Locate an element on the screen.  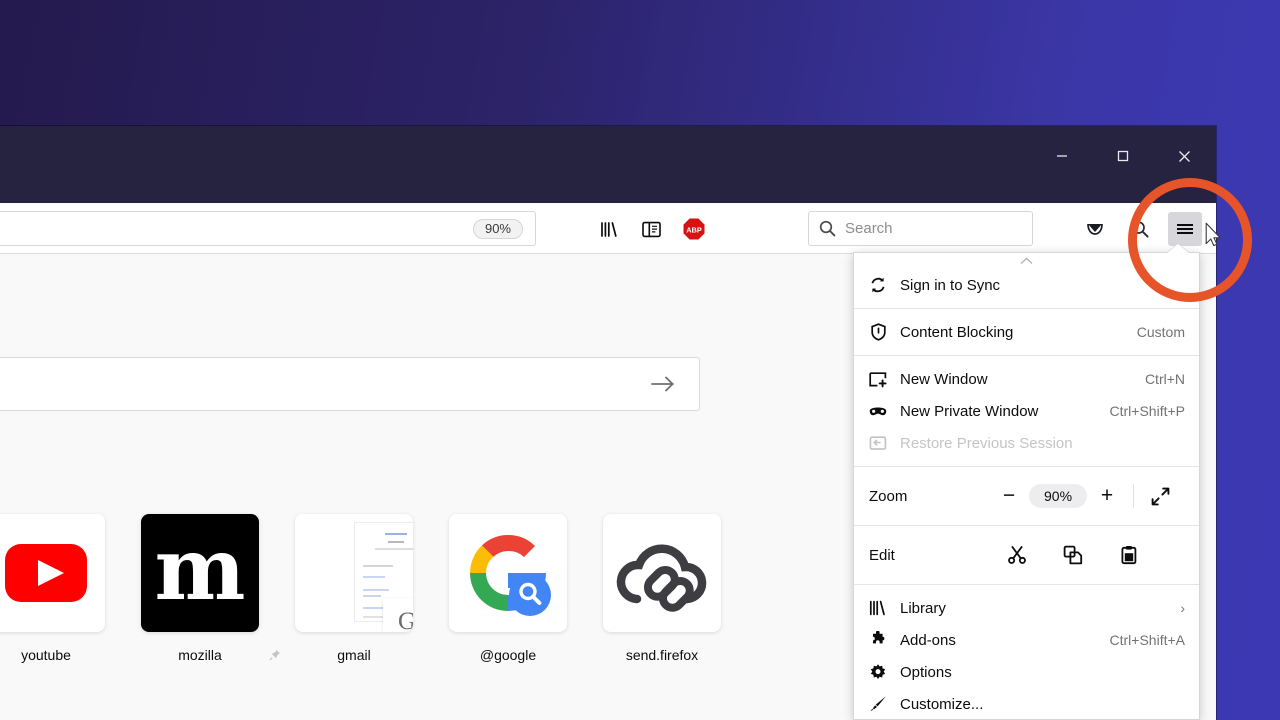
tile-label: mozilla is located at coordinates (200, 655).